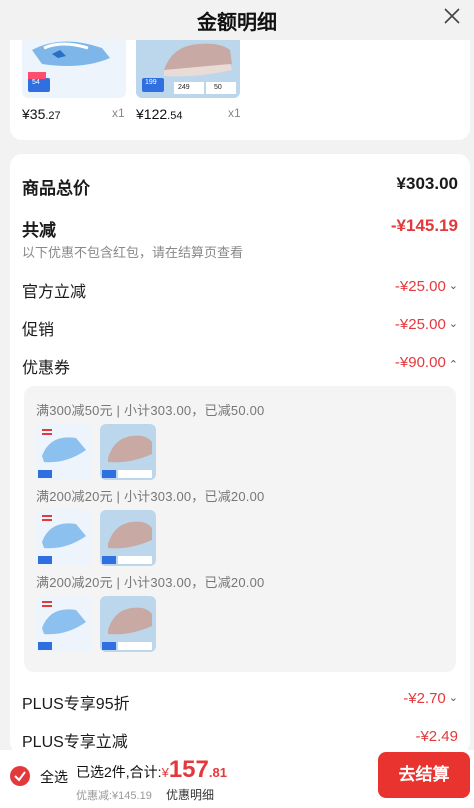  Describe the element at coordinates (184, 87) in the screenshot. I see `product-thumb-number: 249` at that location.